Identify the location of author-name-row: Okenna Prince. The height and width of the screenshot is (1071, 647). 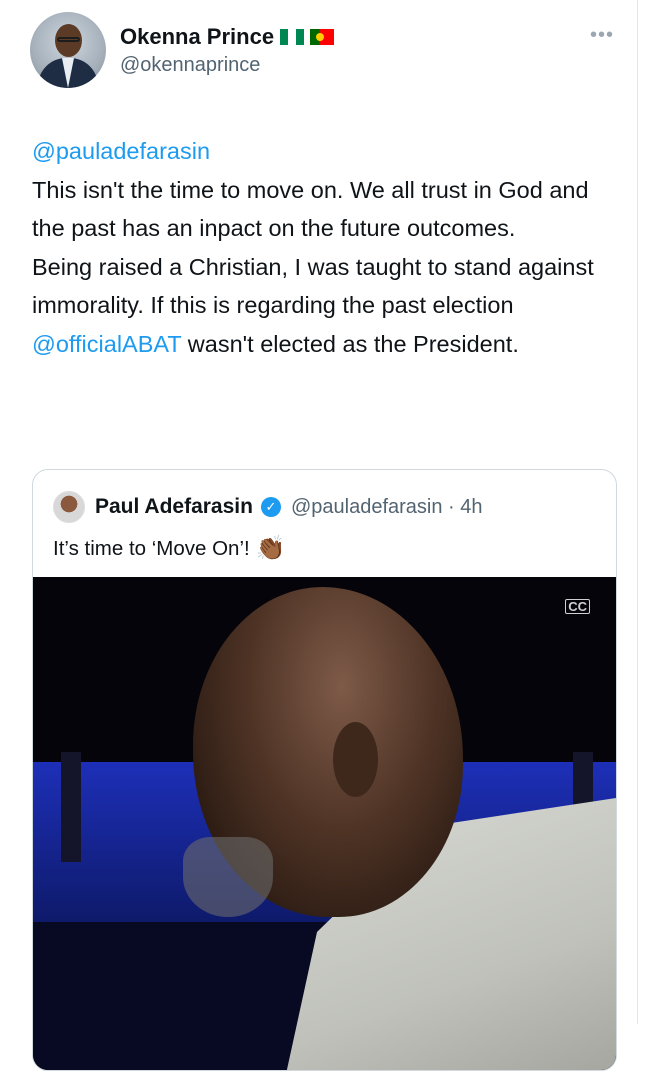
(227, 37).